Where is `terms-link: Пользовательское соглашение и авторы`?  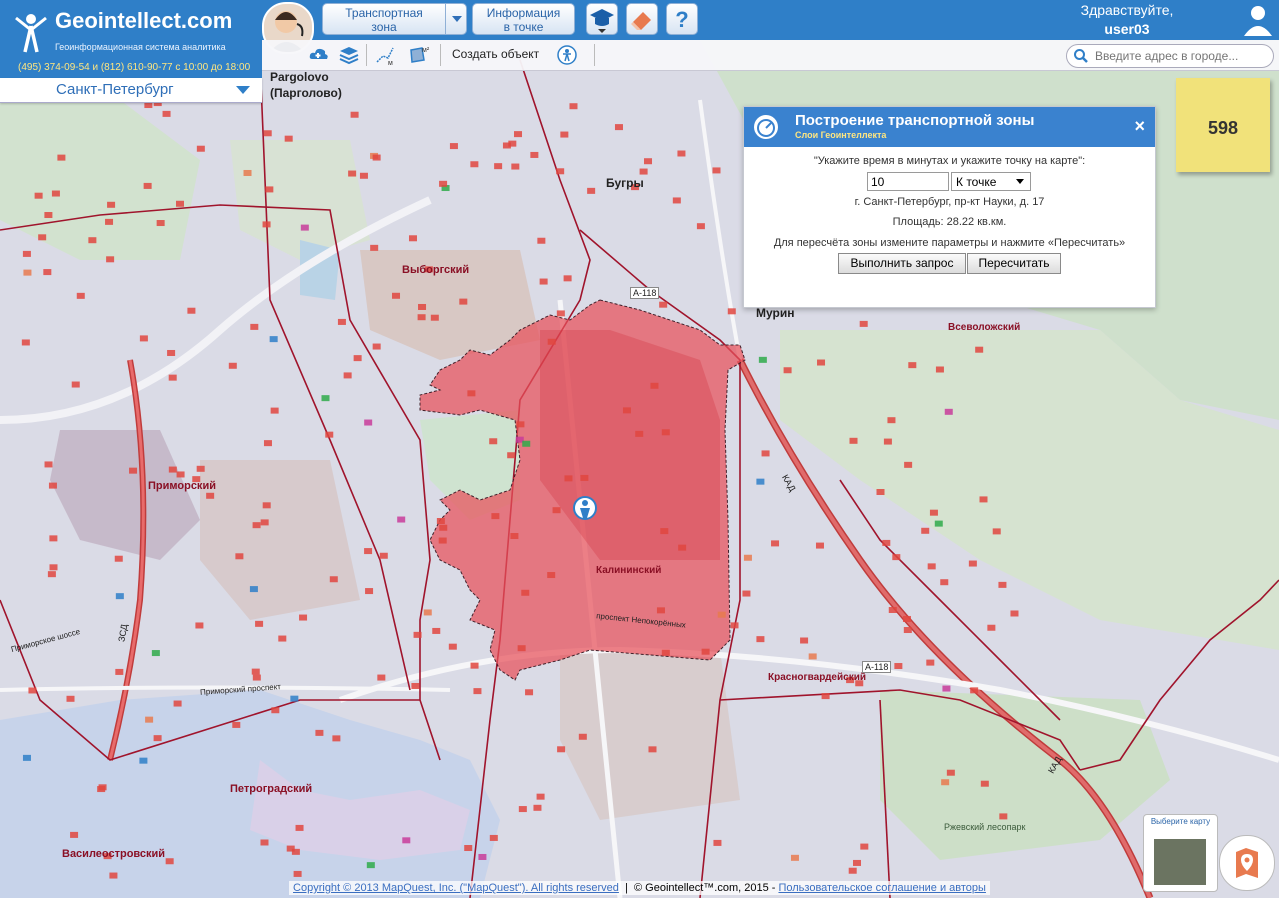
terms-link: Пользовательское соглашение и авторы is located at coordinates (881, 888).